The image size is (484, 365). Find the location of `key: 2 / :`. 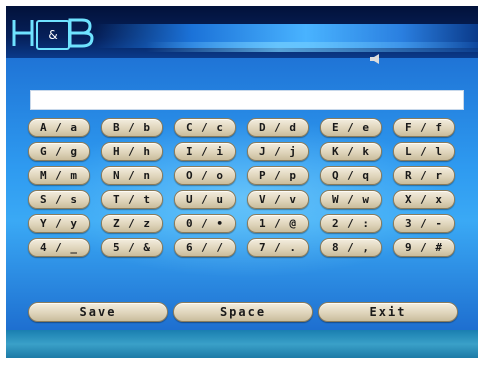

key: 2 / : is located at coordinates (351, 223).